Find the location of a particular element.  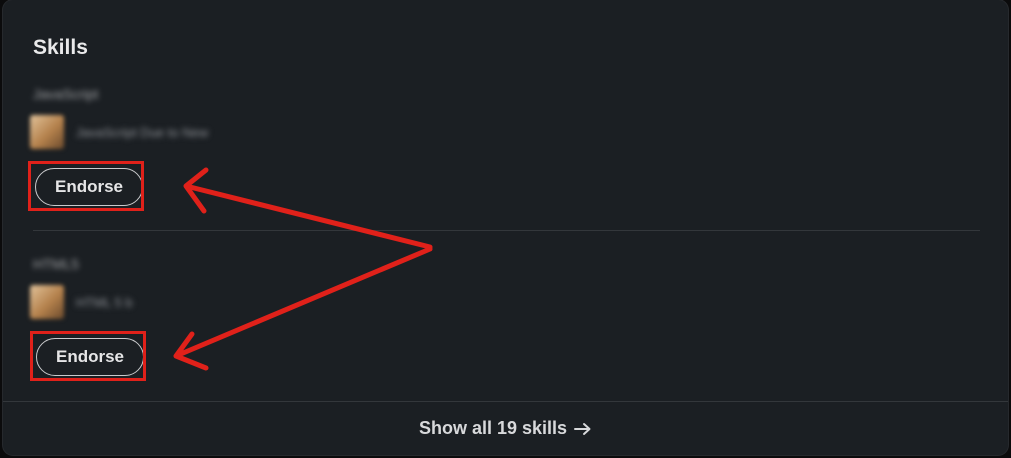

endorser-row: HTML 5 b is located at coordinates (81, 302).